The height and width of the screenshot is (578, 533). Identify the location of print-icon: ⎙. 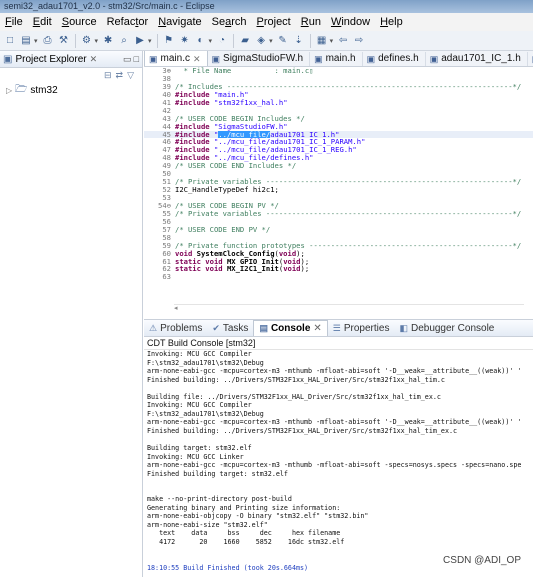
(48, 41).